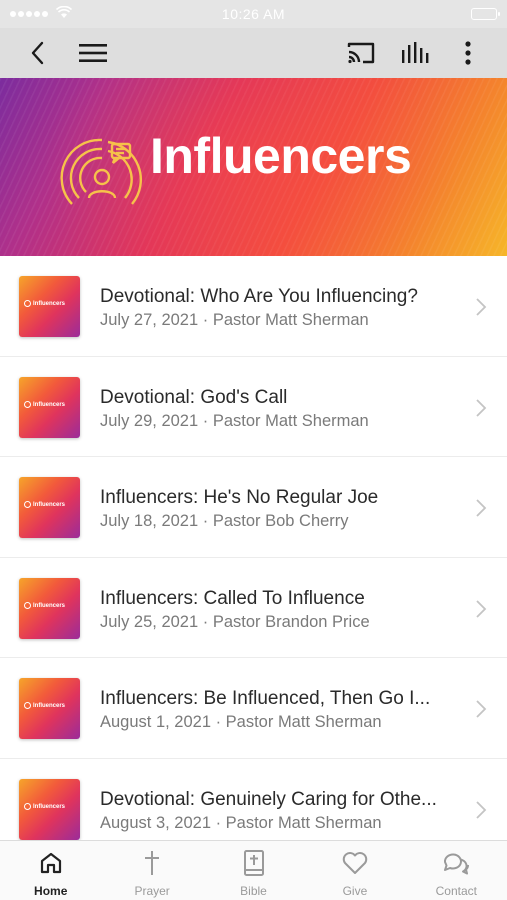 This screenshot has width=507, height=900. What do you see at coordinates (456, 891) in the screenshot?
I see `tab-label: Contact` at bounding box center [456, 891].